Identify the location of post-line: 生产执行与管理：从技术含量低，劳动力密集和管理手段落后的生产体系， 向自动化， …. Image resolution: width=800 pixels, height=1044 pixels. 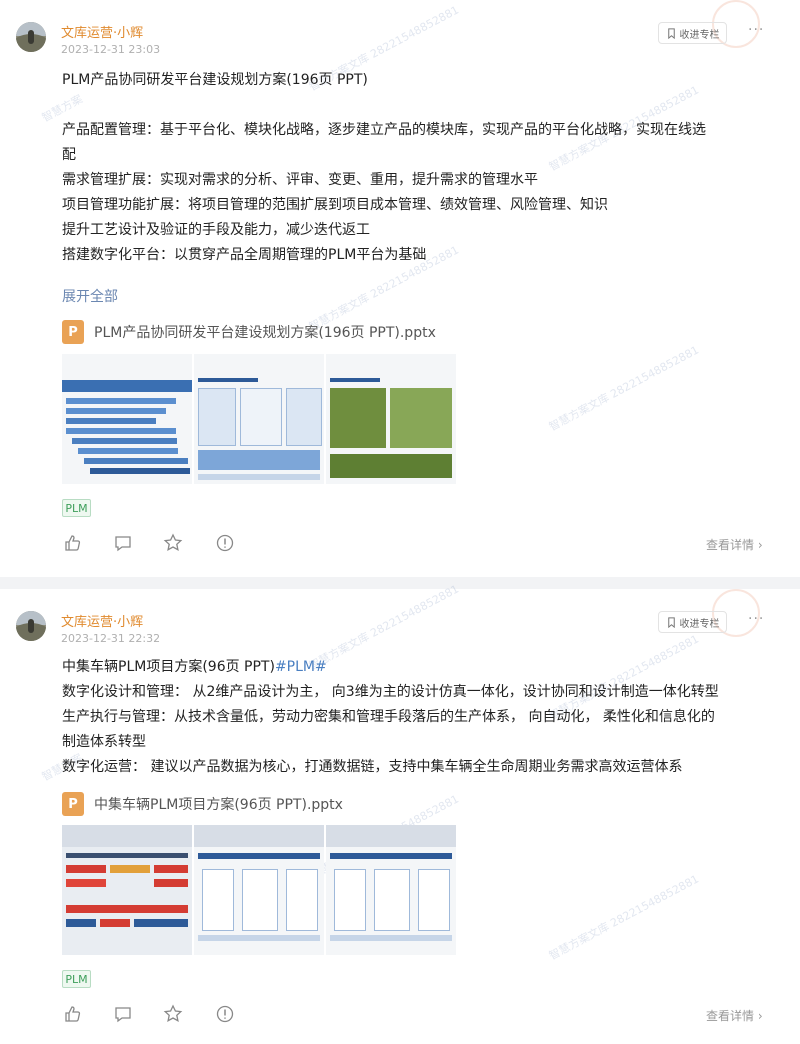
(388, 717).